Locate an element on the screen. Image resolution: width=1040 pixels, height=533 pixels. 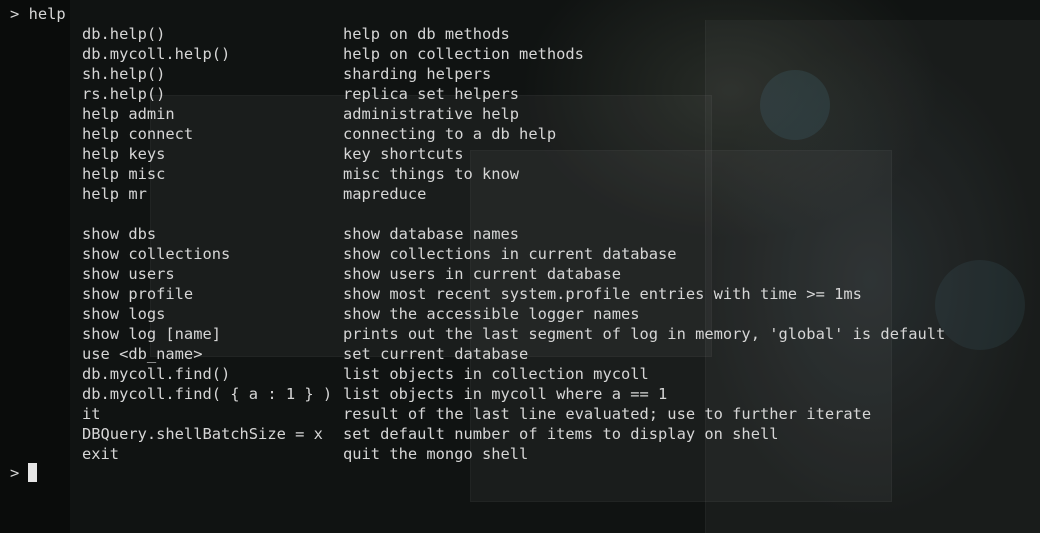
help-command: it is located at coordinates (91, 414).